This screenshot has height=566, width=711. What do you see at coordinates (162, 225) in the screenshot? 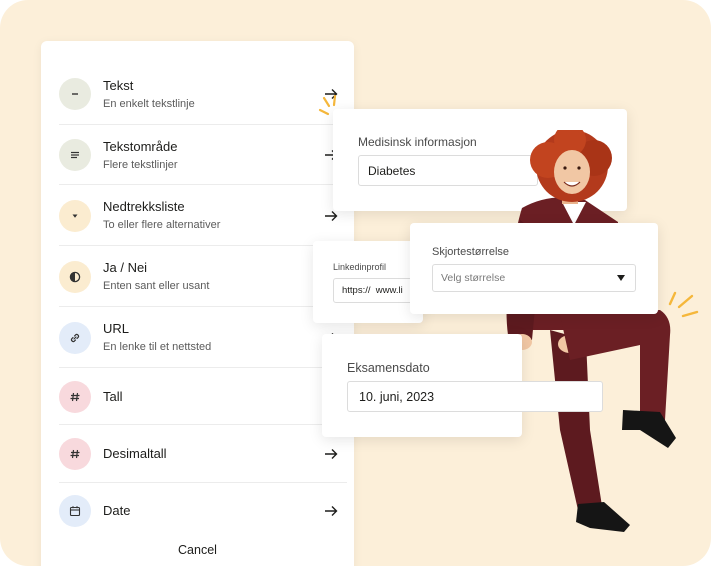
I see `field-type-subtitle: To eller flere alternativer` at bounding box center [162, 225].